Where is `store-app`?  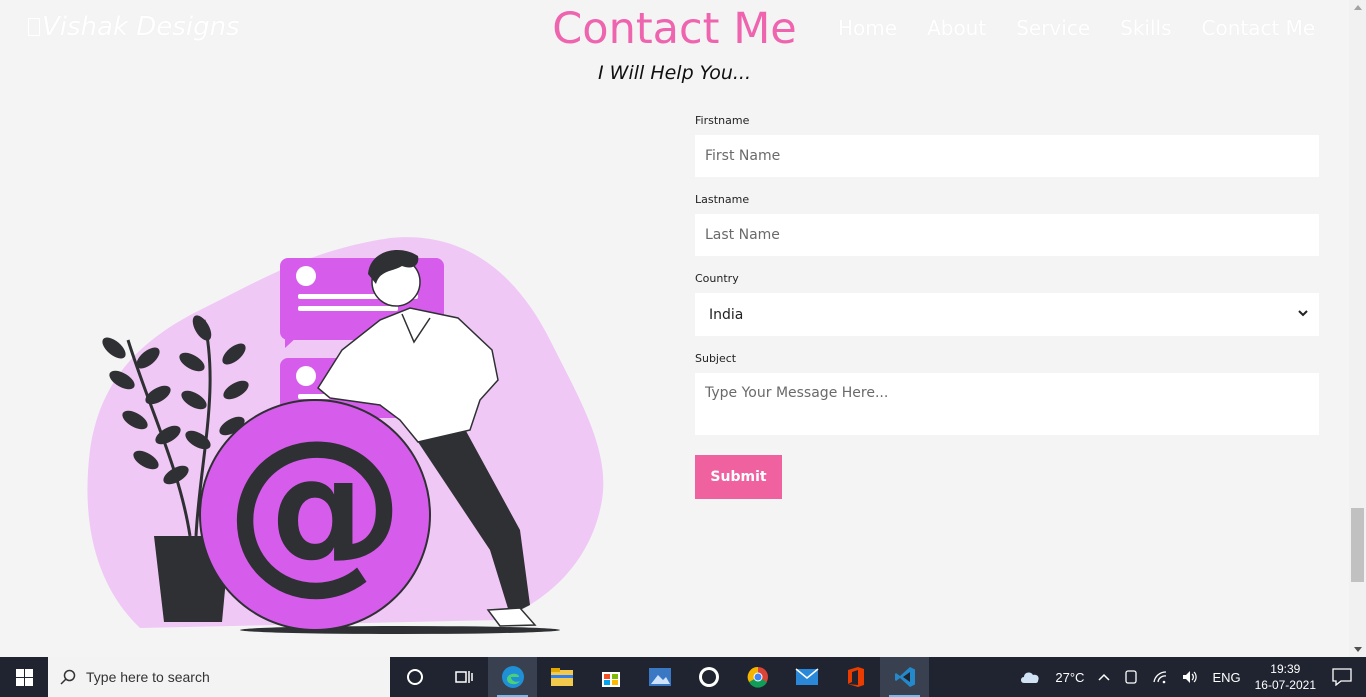
store-app is located at coordinates (610, 677).